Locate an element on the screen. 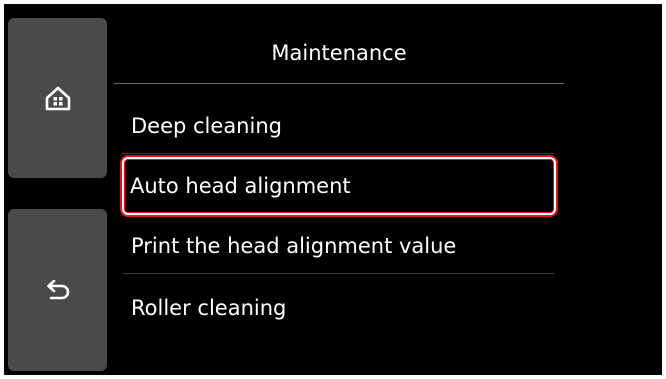  title-divider is located at coordinates (339, 83).